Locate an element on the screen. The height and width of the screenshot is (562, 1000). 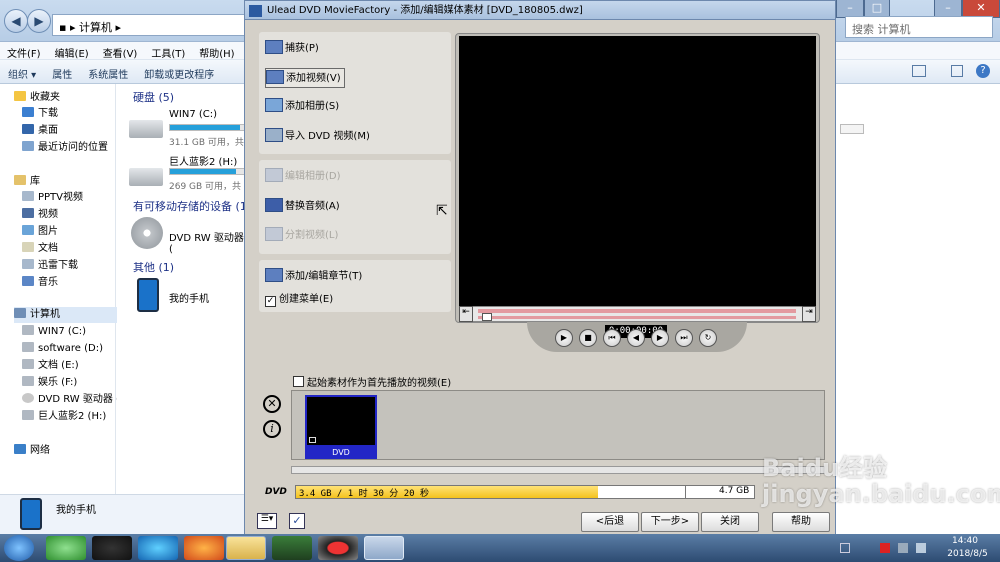
sidebar-favorites: 收藏夹 is located at coordinates (37, 98).